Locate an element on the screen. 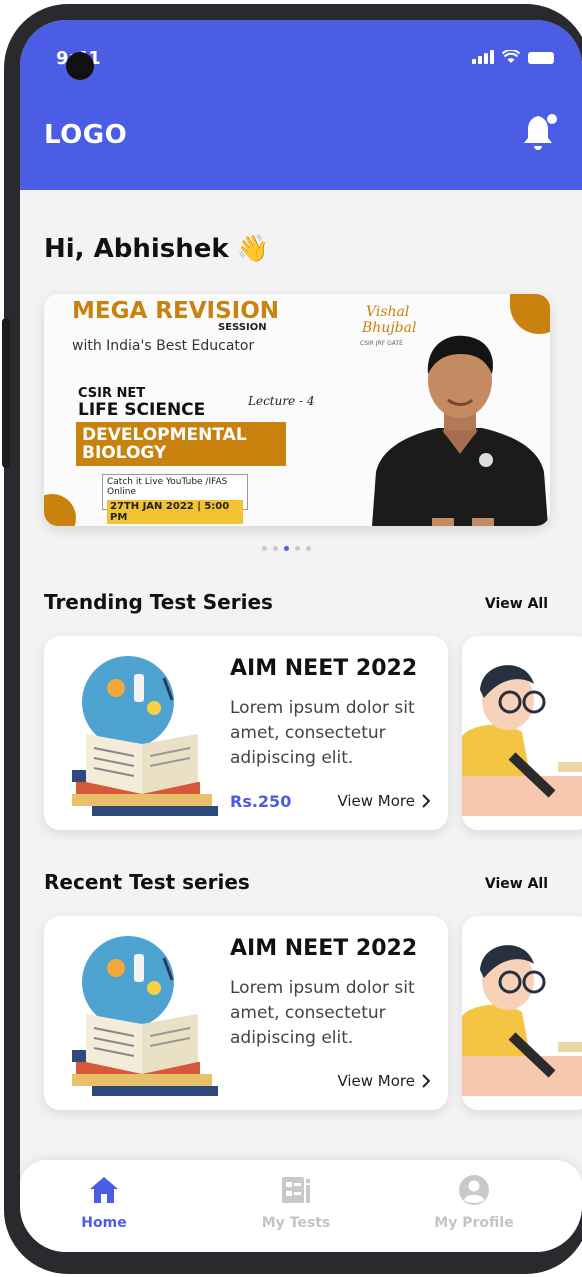 Image resolution: width=582 pixels, height=1277 pixels. banner-topic-line1: DEVELOPMENTAL is located at coordinates (164, 435).